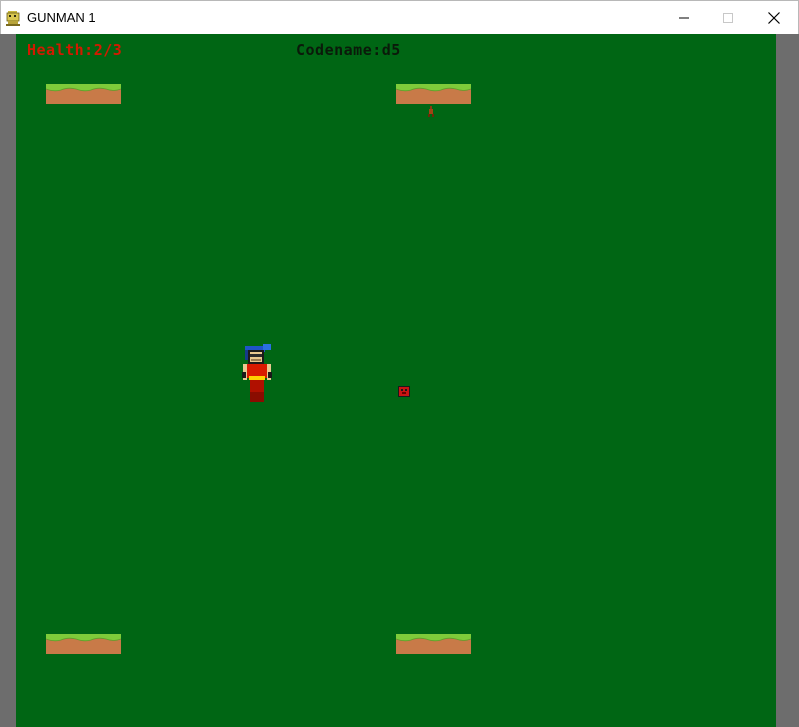 The height and width of the screenshot is (727, 799). I want to click on enemy-drone, so click(404, 391).